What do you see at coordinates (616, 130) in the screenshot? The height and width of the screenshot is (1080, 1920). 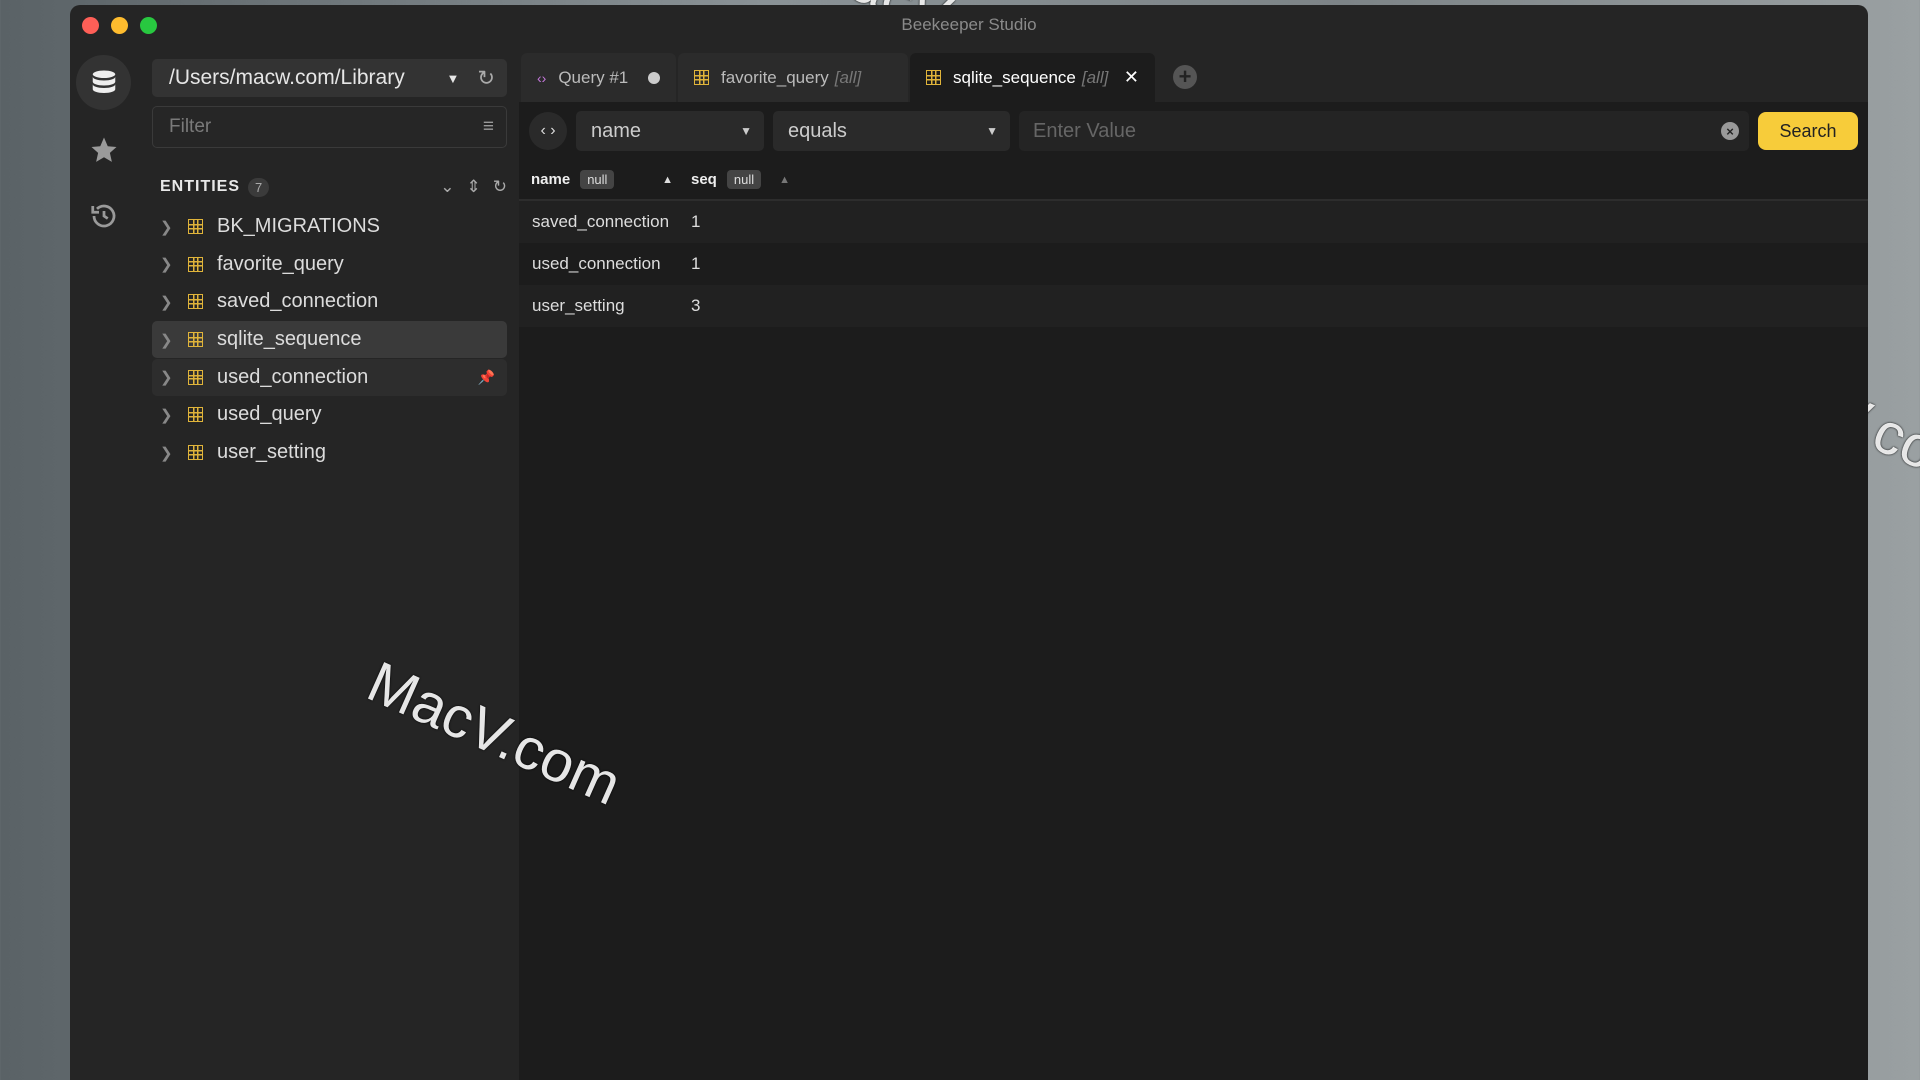 I see `field-value: name` at bounding box center [616, 130].